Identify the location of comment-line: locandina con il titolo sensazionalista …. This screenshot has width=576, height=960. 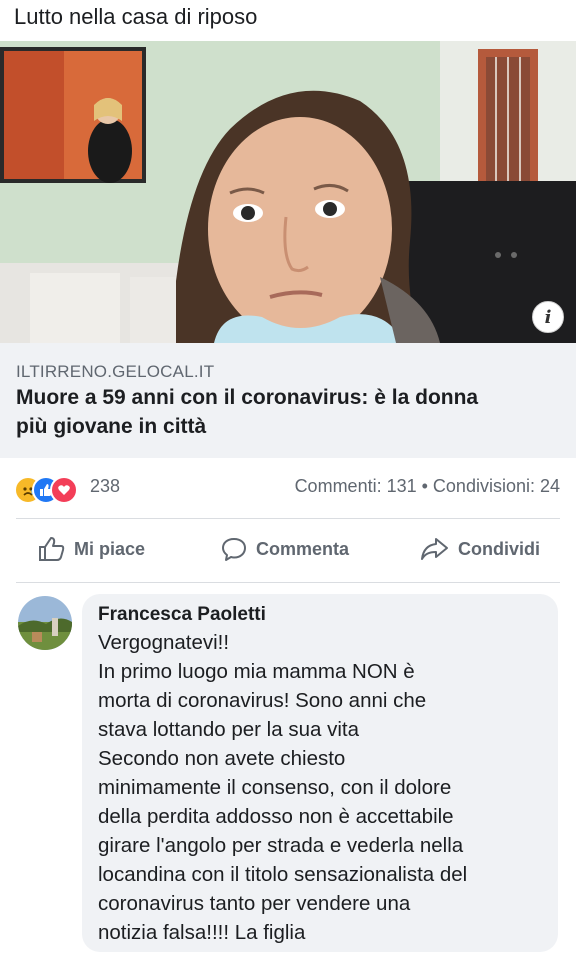
(283, 874).